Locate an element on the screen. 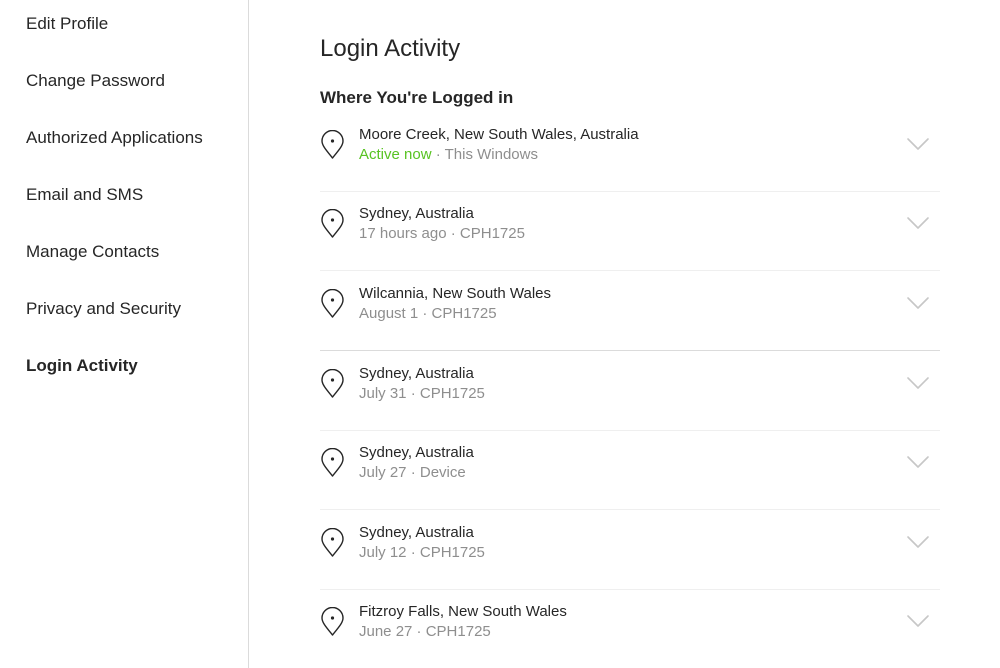  session-meta: August 1 · CPH1725 is located at coordinates (428, 313).